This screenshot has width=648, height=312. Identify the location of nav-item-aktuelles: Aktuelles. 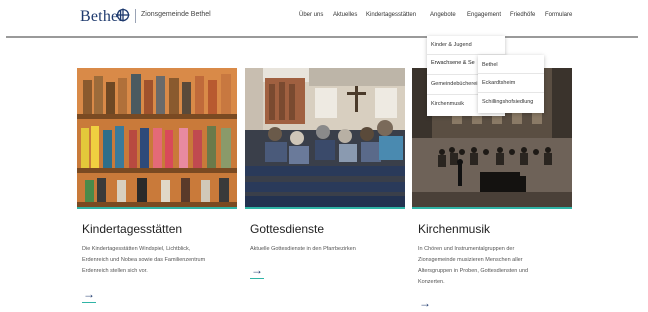
(345, 15).